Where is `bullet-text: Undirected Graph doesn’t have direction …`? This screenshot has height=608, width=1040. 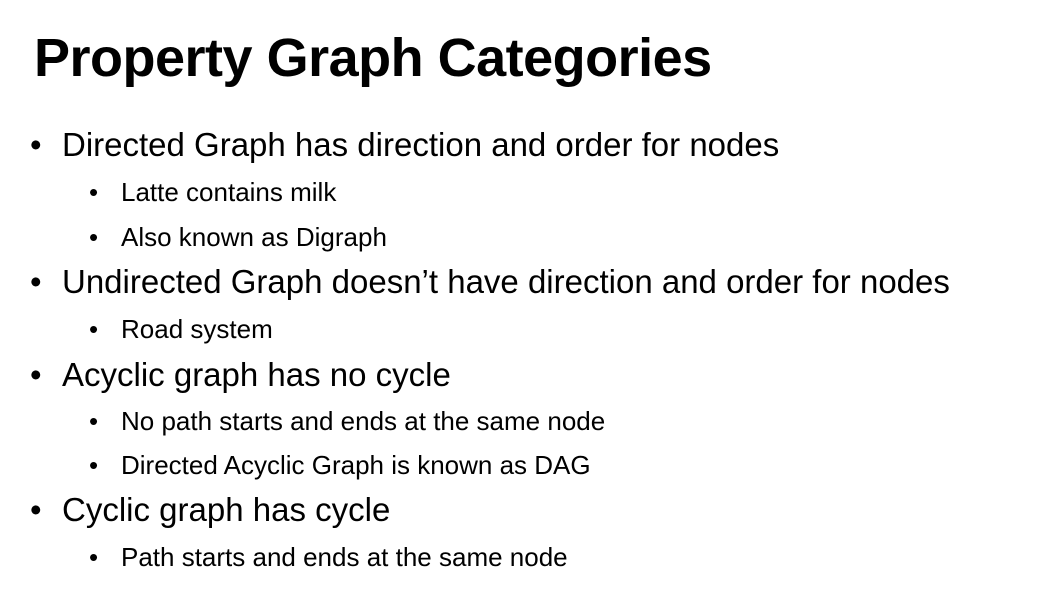
bullet-text: Undirected Graph doesn’t have direction … is located at coordinates (506, 281).